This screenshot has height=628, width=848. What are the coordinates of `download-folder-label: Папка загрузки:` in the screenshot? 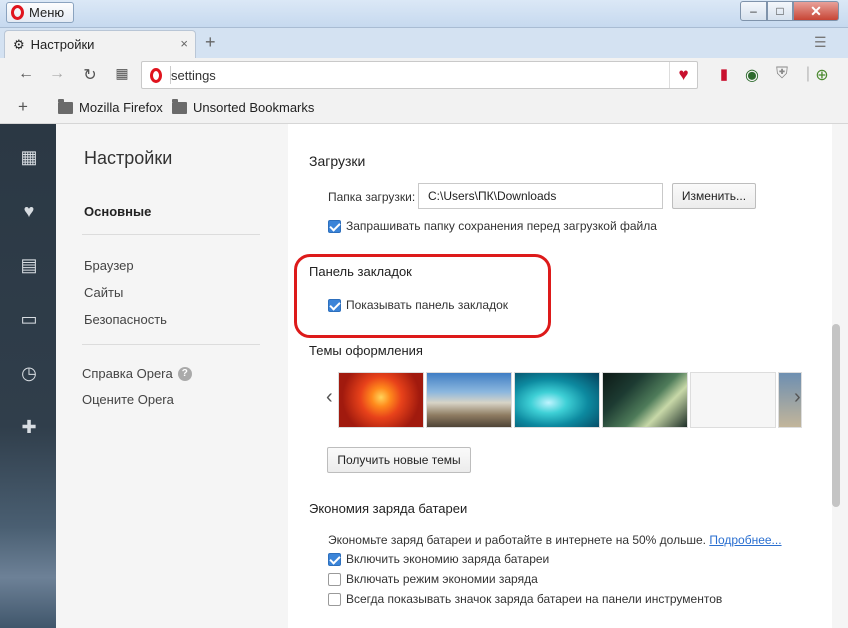 It's located at (372, 197).